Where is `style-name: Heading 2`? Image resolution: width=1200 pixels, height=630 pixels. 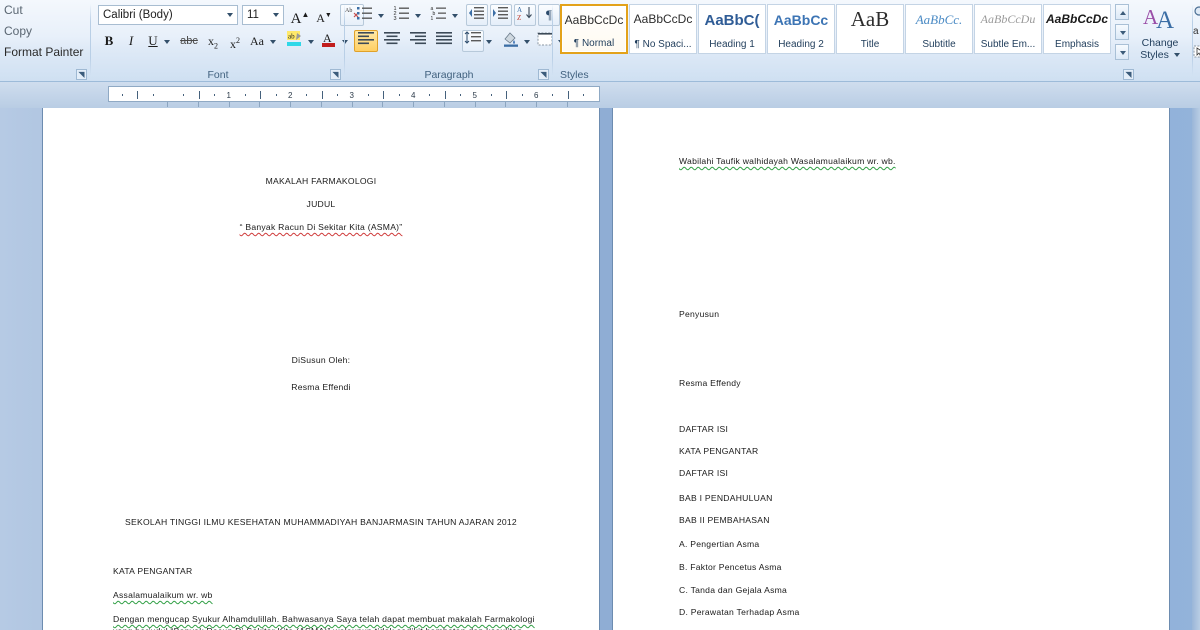
style-name: Heading 2 is located at coordinates (801, 44).